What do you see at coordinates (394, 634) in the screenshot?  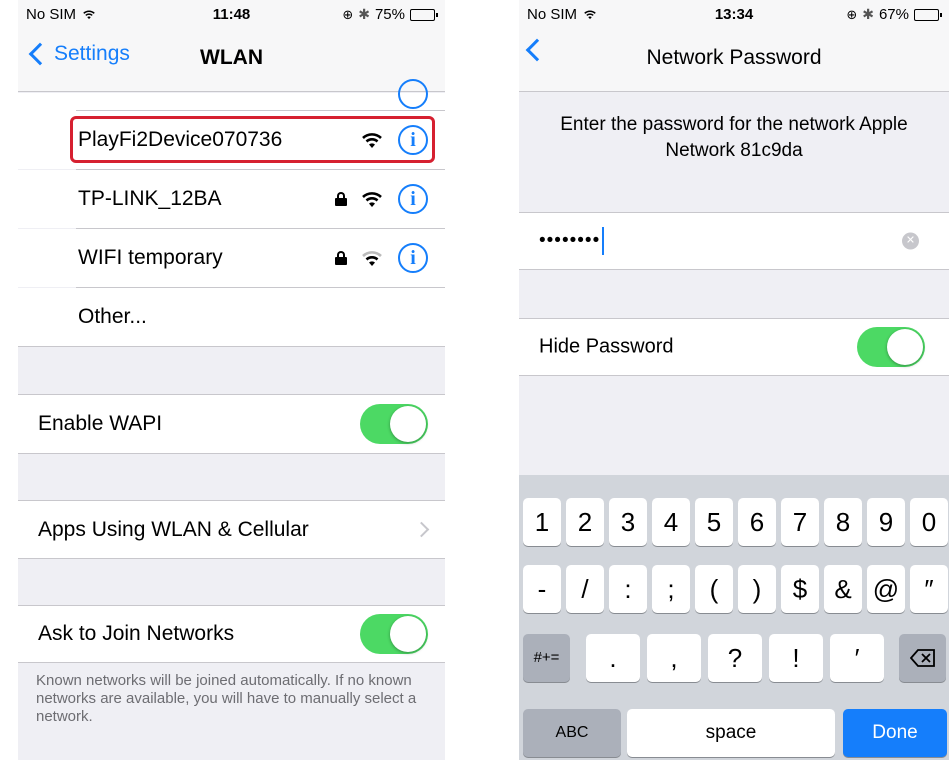 I see `ask-to-join-toggle` at bounding box center [394, 634].